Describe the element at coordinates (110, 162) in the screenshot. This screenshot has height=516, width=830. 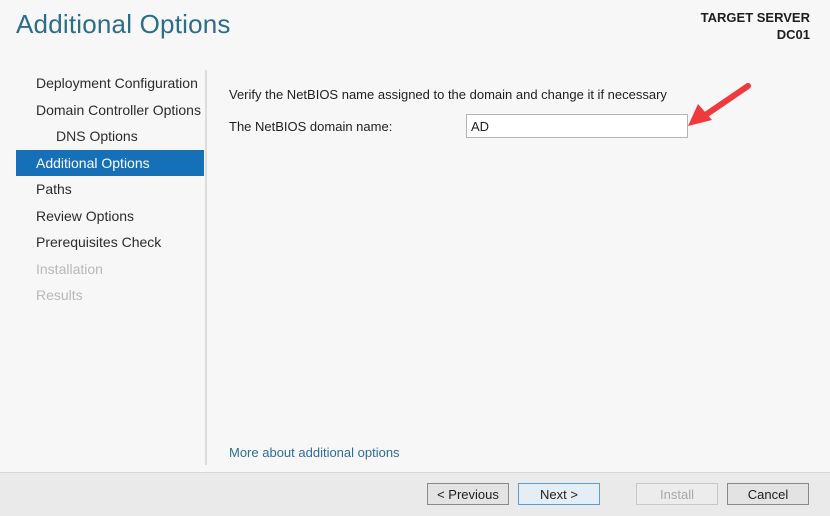
I see `nav-item-additional-options: Additional Options` at that location.